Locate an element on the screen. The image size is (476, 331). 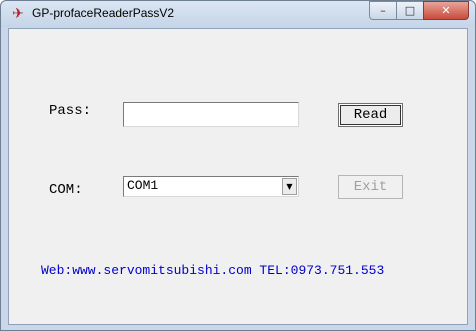
com-port-select: COM1 ▼ is located at coordinates (211, 186).